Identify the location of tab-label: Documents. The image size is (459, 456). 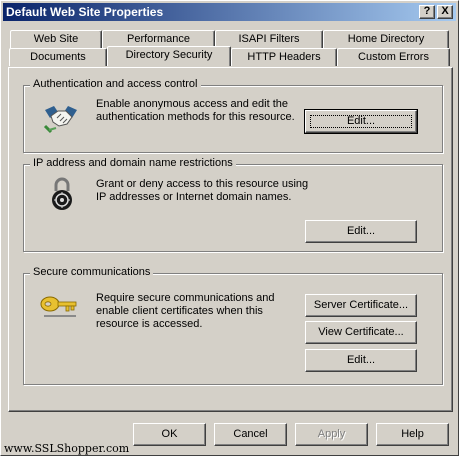
(58, 57).